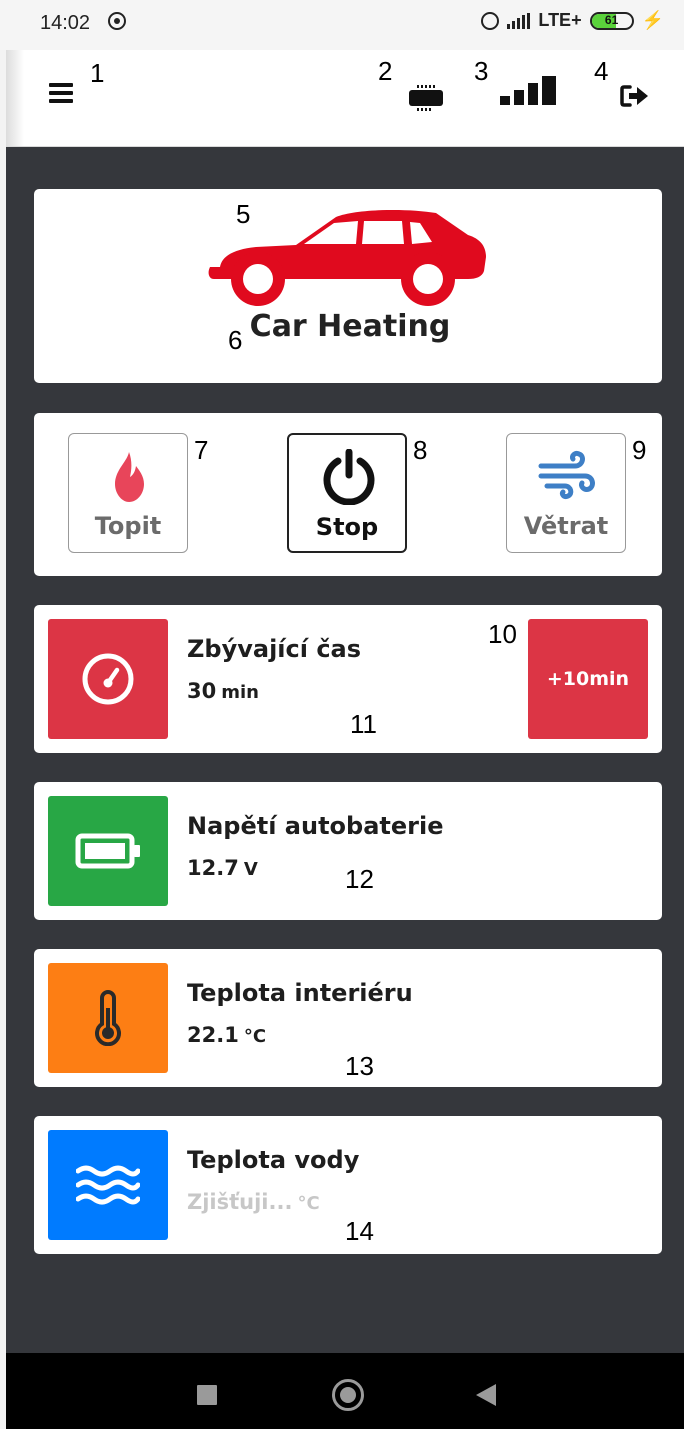 The image size is (684, 1429). What do you see at coordinates (588, 679) in the screenshot?
I see `add-10-min-button: +10min` at bounding box center [588, 679].